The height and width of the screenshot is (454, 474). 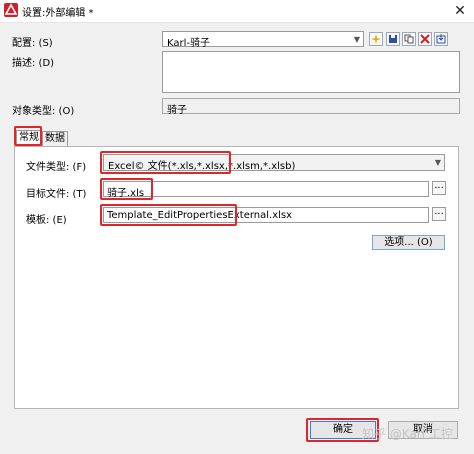 I want to click on close-button: ✕, so click(x=460, y=11).